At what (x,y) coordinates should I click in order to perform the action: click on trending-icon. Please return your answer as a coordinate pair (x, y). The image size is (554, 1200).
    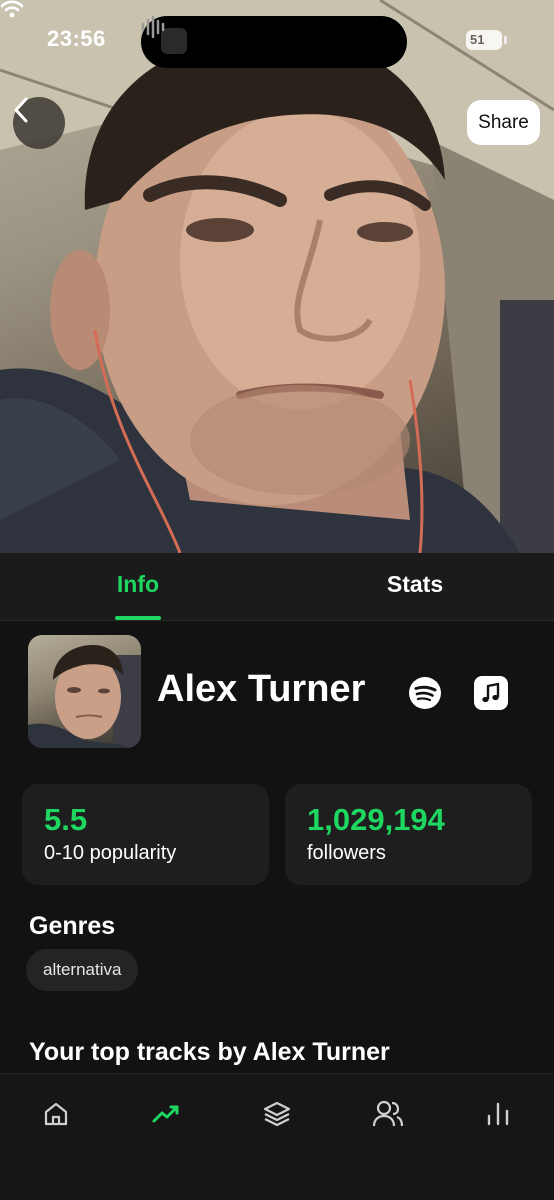
    Looking at the image, I should click on (165, 1114).